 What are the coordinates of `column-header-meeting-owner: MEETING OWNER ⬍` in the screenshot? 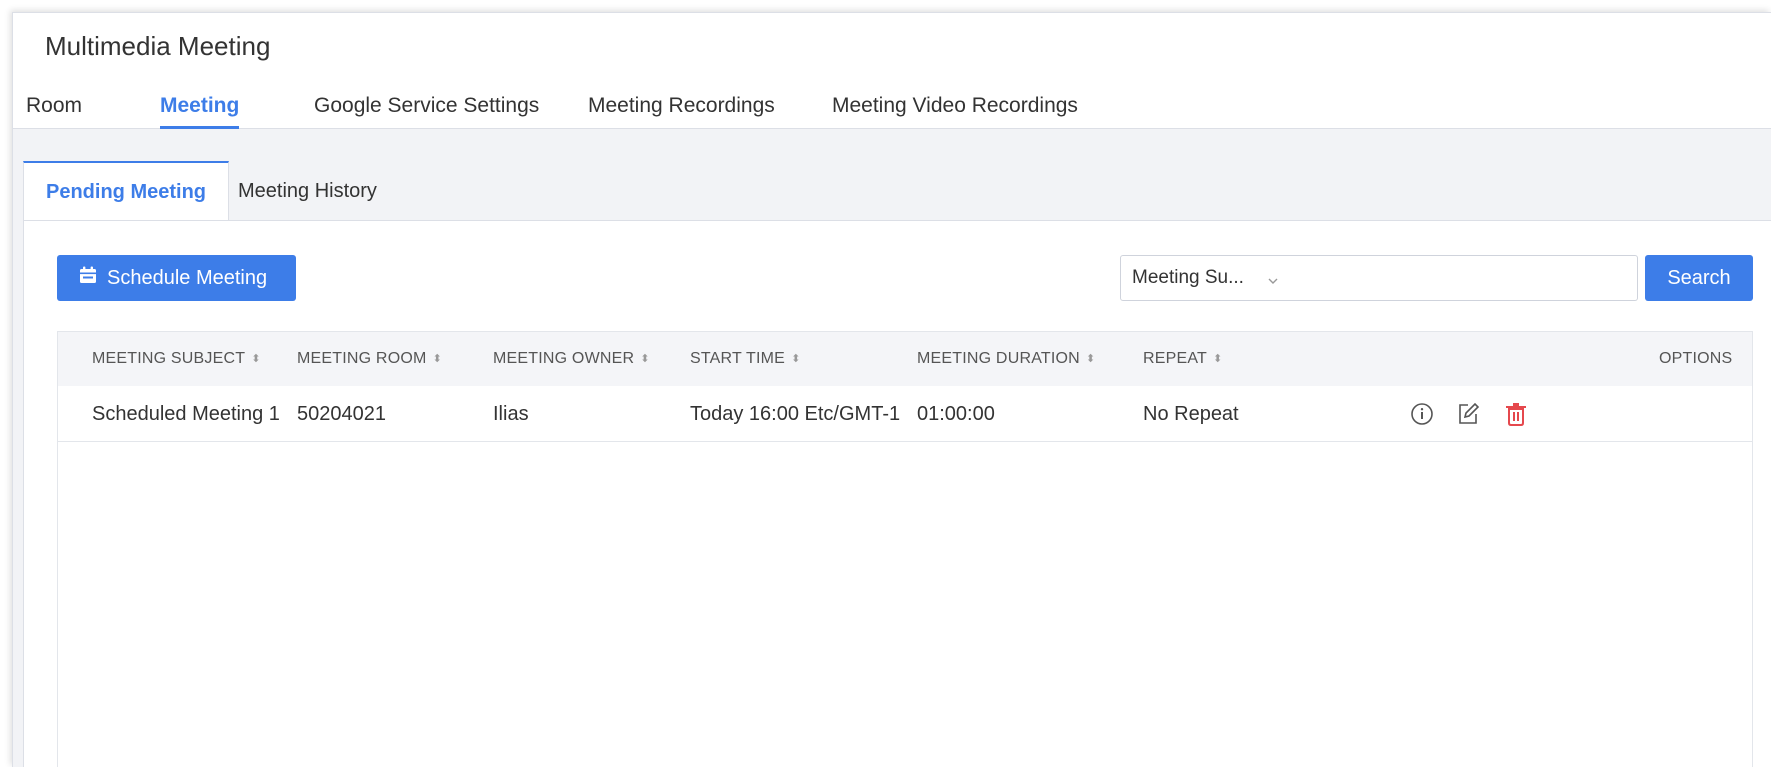 It's located at (571, 359).